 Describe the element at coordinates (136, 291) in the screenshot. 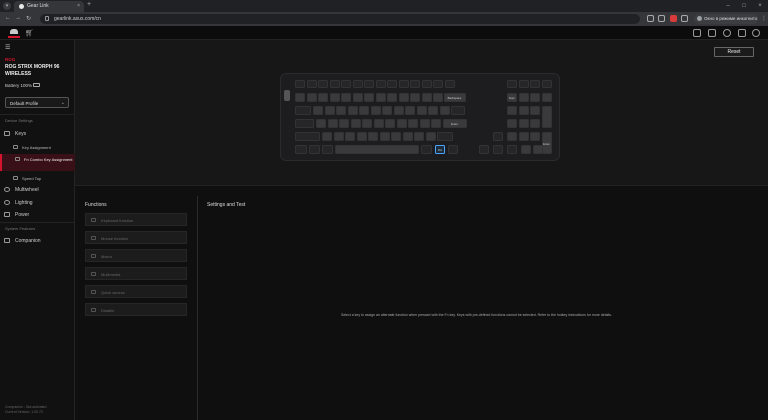

I see `function-quick-access-button: Quick access` at that location.